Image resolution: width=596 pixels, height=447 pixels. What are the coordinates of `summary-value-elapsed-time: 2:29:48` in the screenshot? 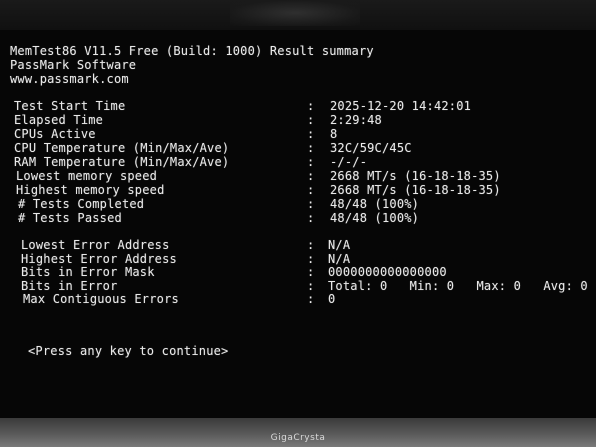 It's located at (356, 120).